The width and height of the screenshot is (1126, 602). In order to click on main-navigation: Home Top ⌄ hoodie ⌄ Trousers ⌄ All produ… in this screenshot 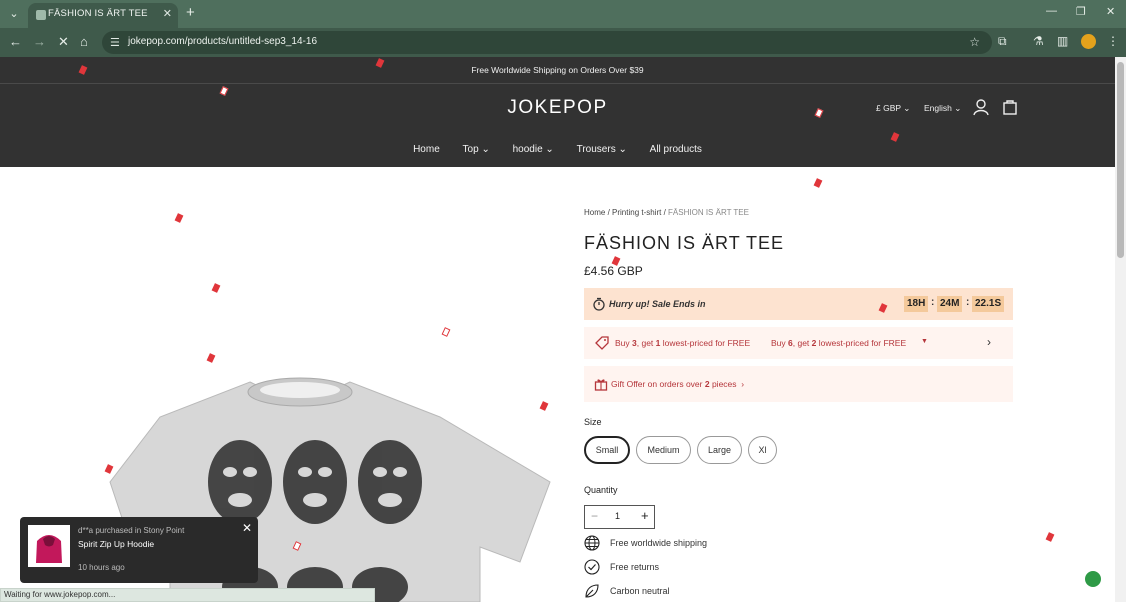, I will do `click(557, 151)`.